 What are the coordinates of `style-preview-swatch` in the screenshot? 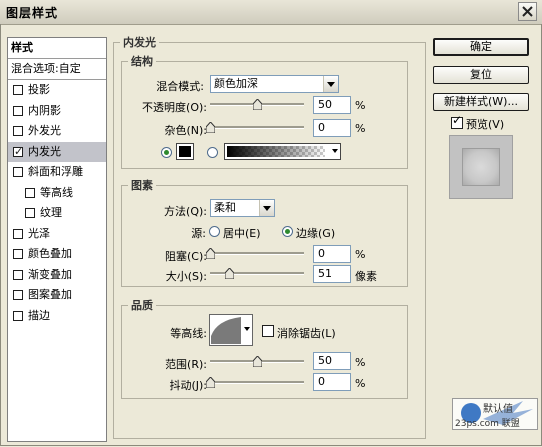 It's located at (481, 167).